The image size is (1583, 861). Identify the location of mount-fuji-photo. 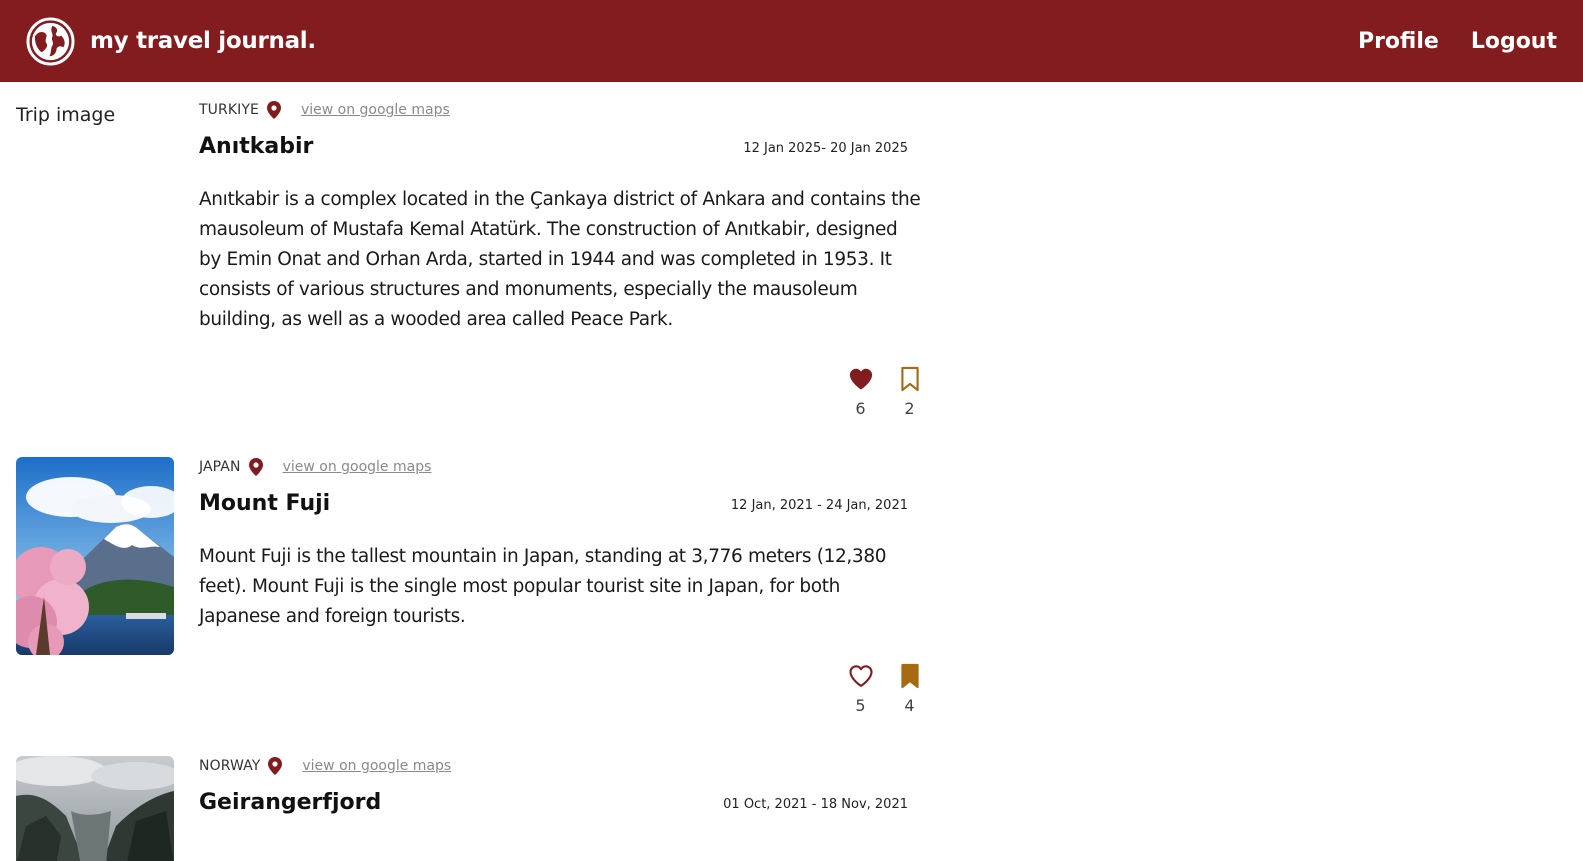
(95, 556).